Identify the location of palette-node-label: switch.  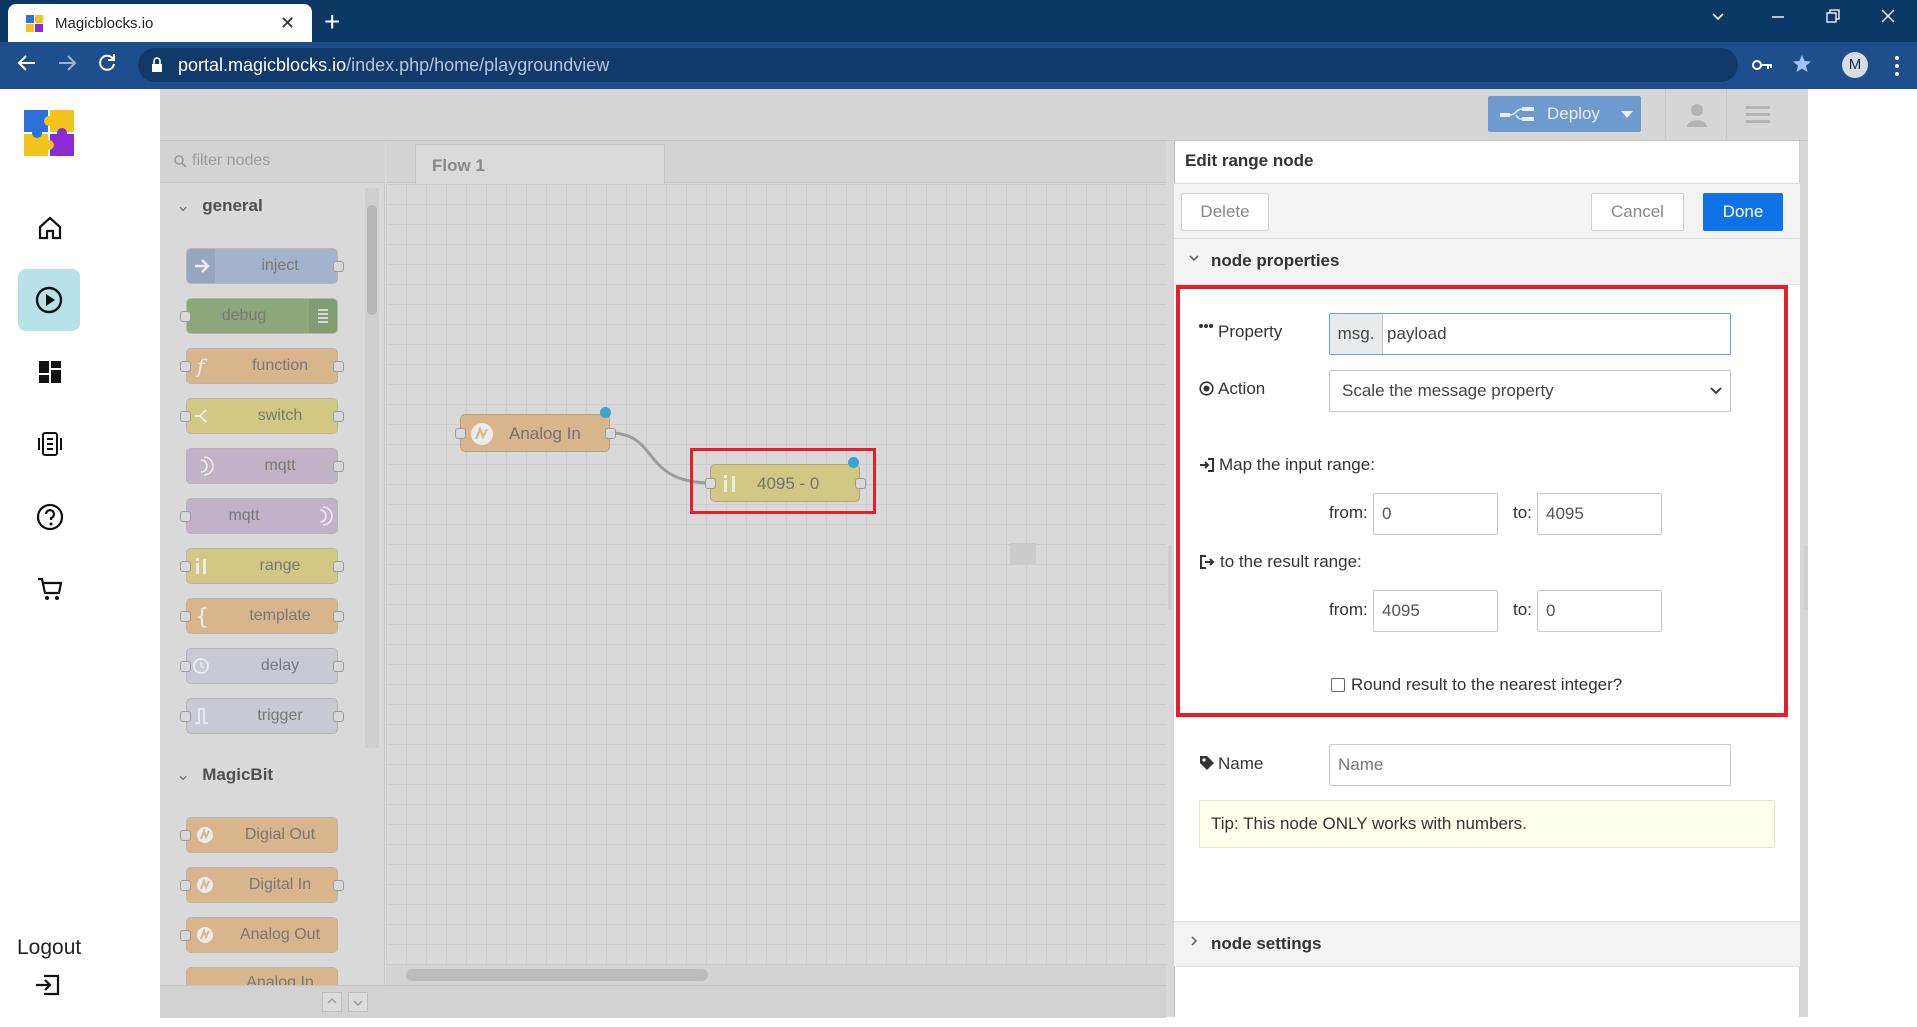
(280, 415).